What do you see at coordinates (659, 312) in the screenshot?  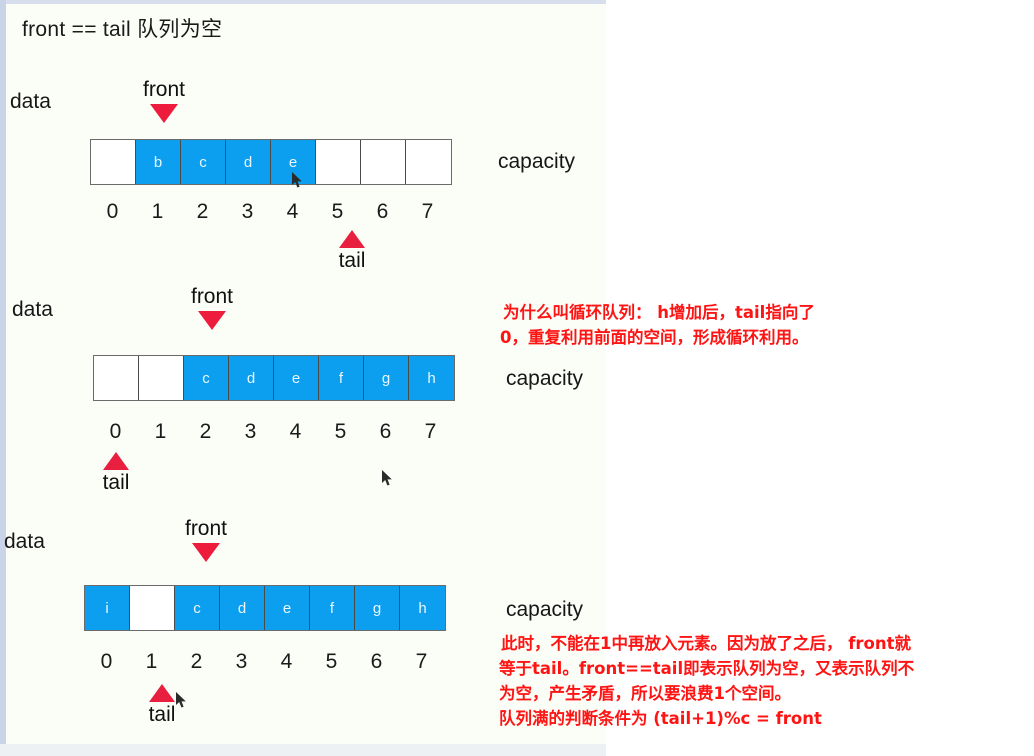 I see `annotation-top-line-1: 为什么叫循环队列： h增加后，tail指向了` at bounding box center [659, 312].